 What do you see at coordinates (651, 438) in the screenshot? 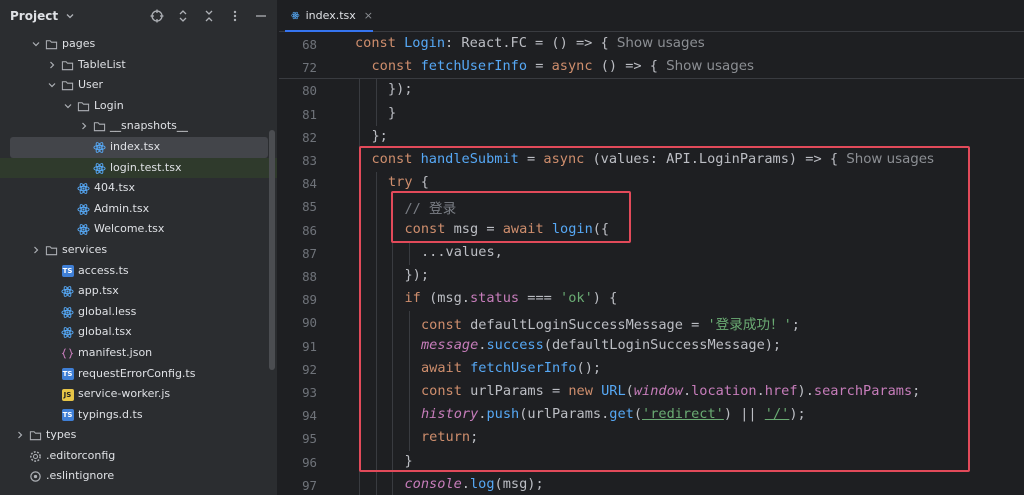
I see `code-line: 95 return;` at bounding box center [651, 438].